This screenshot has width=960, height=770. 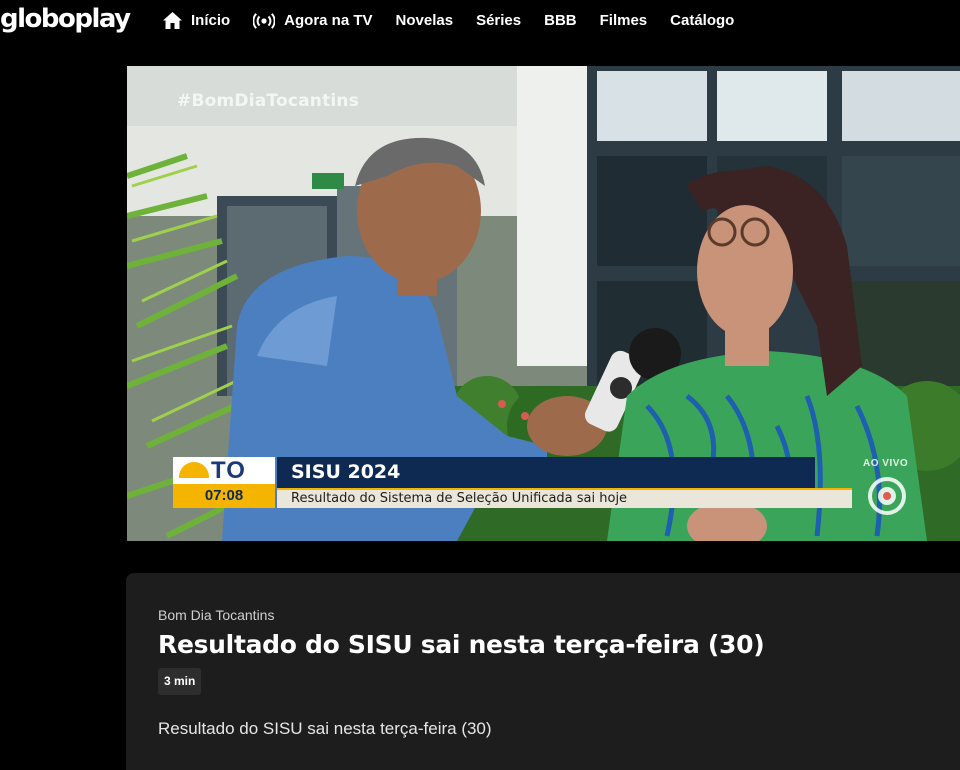 I want to click on nav-item-label: Novelas, so click(x=424, y=20).